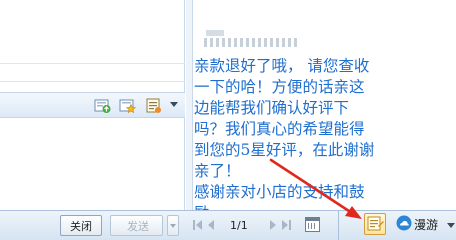 The height and width of the screenshot is (240, 456). I want to click on send-button: 发送, so click(136, 225).